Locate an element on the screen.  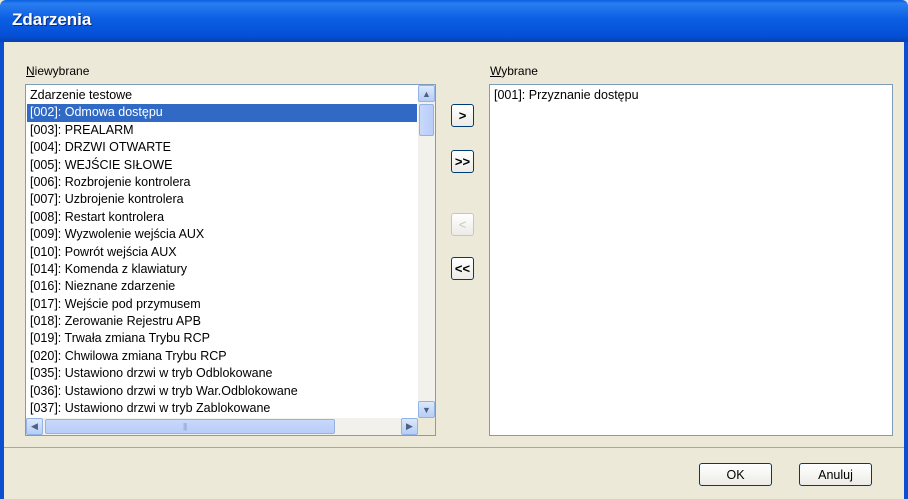
list-item: [017]: Wejście pod przymusem is located at coordinates (222, 304).